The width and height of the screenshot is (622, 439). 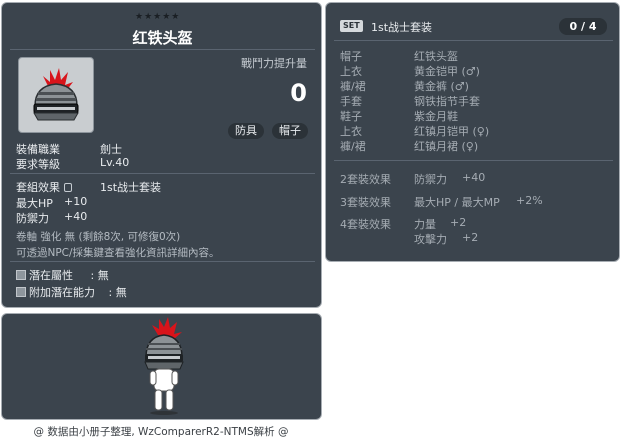 I want to click on combat-power-value: 0, so click(x=298, y=93).